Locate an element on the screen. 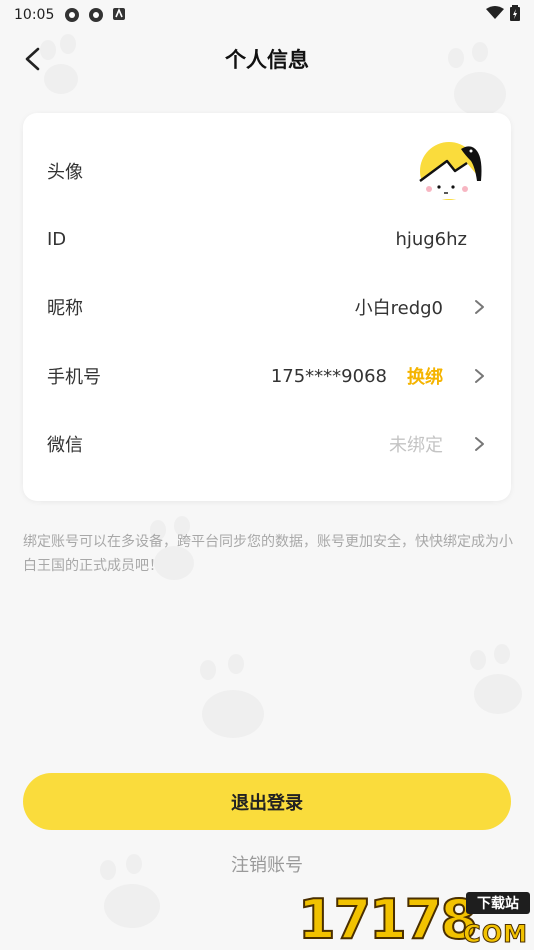 This screenshot has width=534, height=950. logout-button: 退出登录 is located at coordinates (267, 801).